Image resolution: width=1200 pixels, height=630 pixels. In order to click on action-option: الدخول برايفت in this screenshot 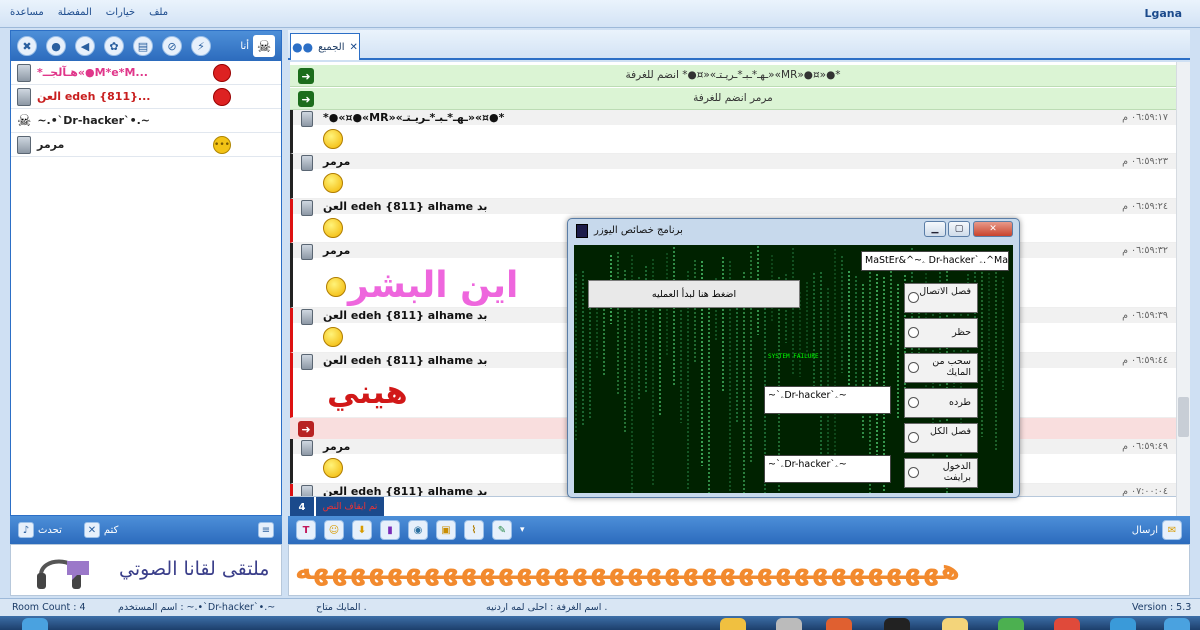, I will do `click(941, 473)`.